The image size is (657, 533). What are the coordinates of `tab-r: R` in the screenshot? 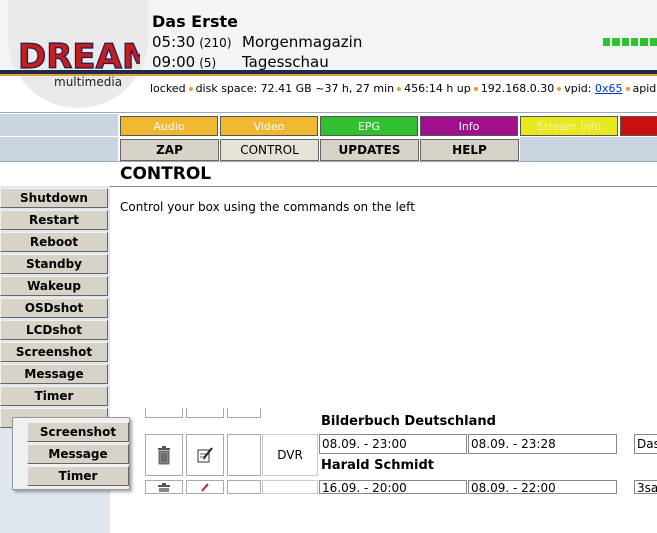 It's located at (638, 126).